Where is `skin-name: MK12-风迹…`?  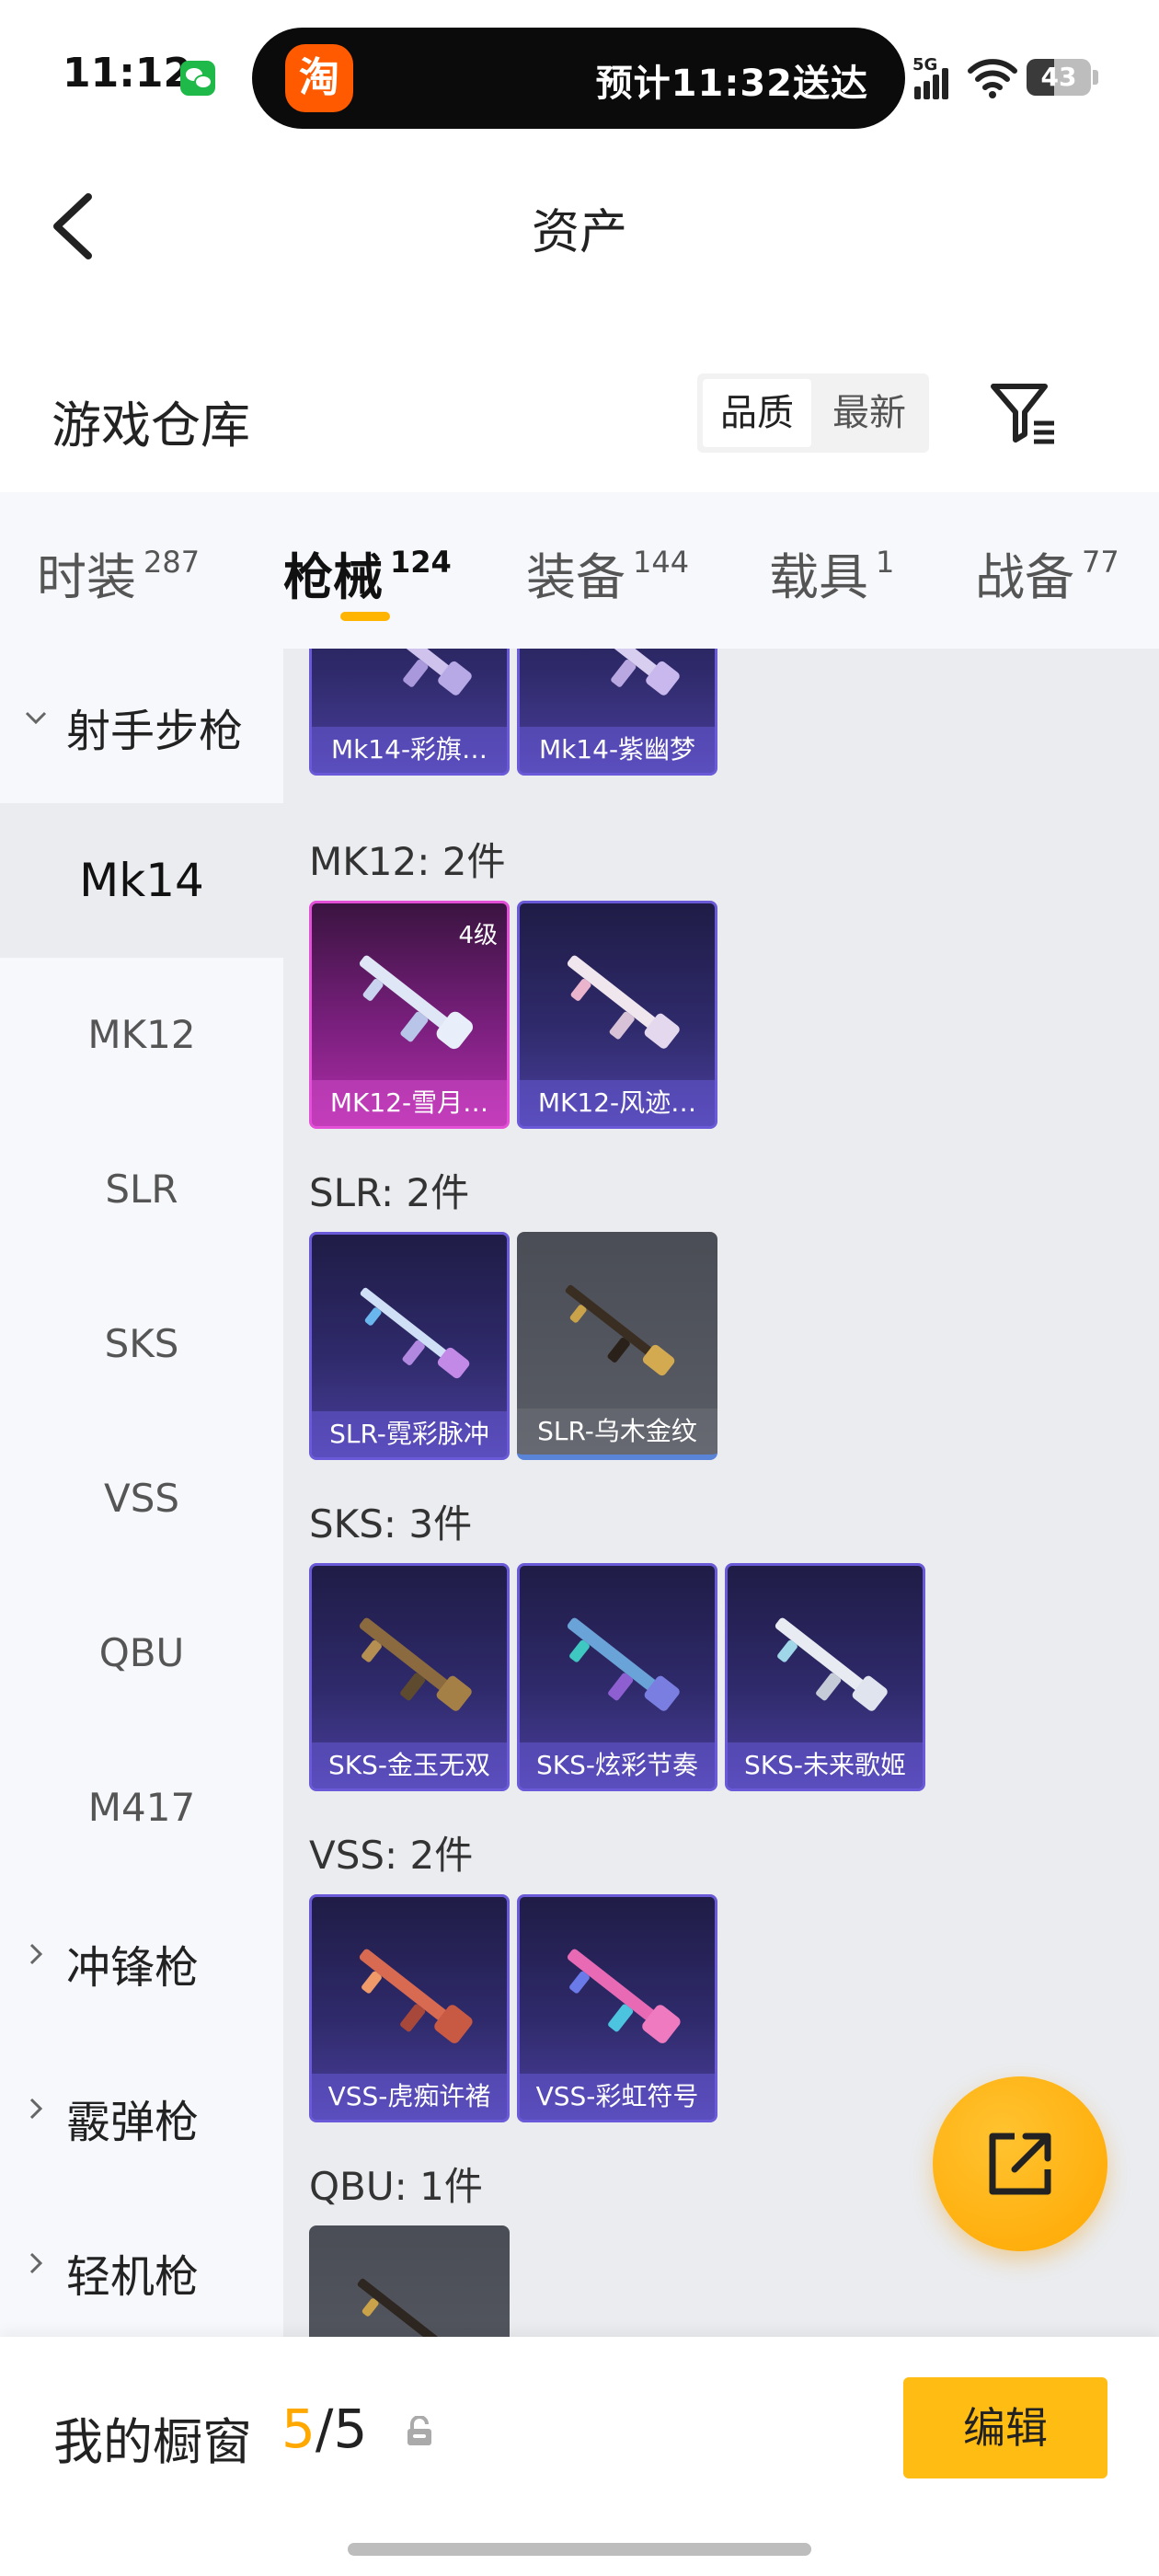
skin-name: MK12-风迹… is located at coordinates (617, 1103).